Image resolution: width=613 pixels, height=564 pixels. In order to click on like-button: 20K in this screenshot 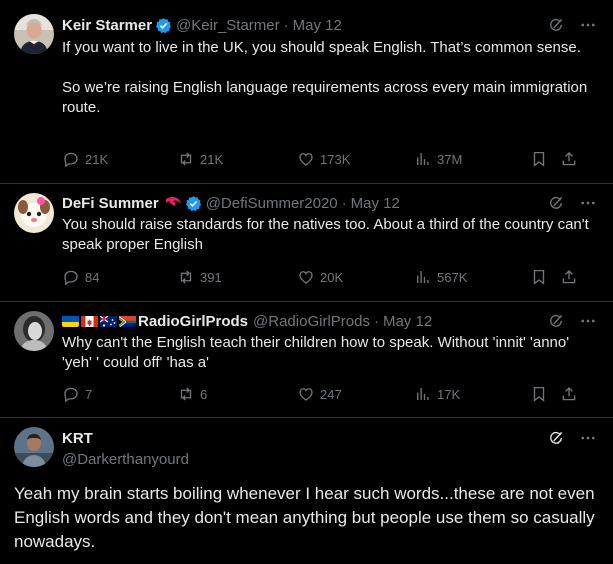, I will do `click(320, 277)`.